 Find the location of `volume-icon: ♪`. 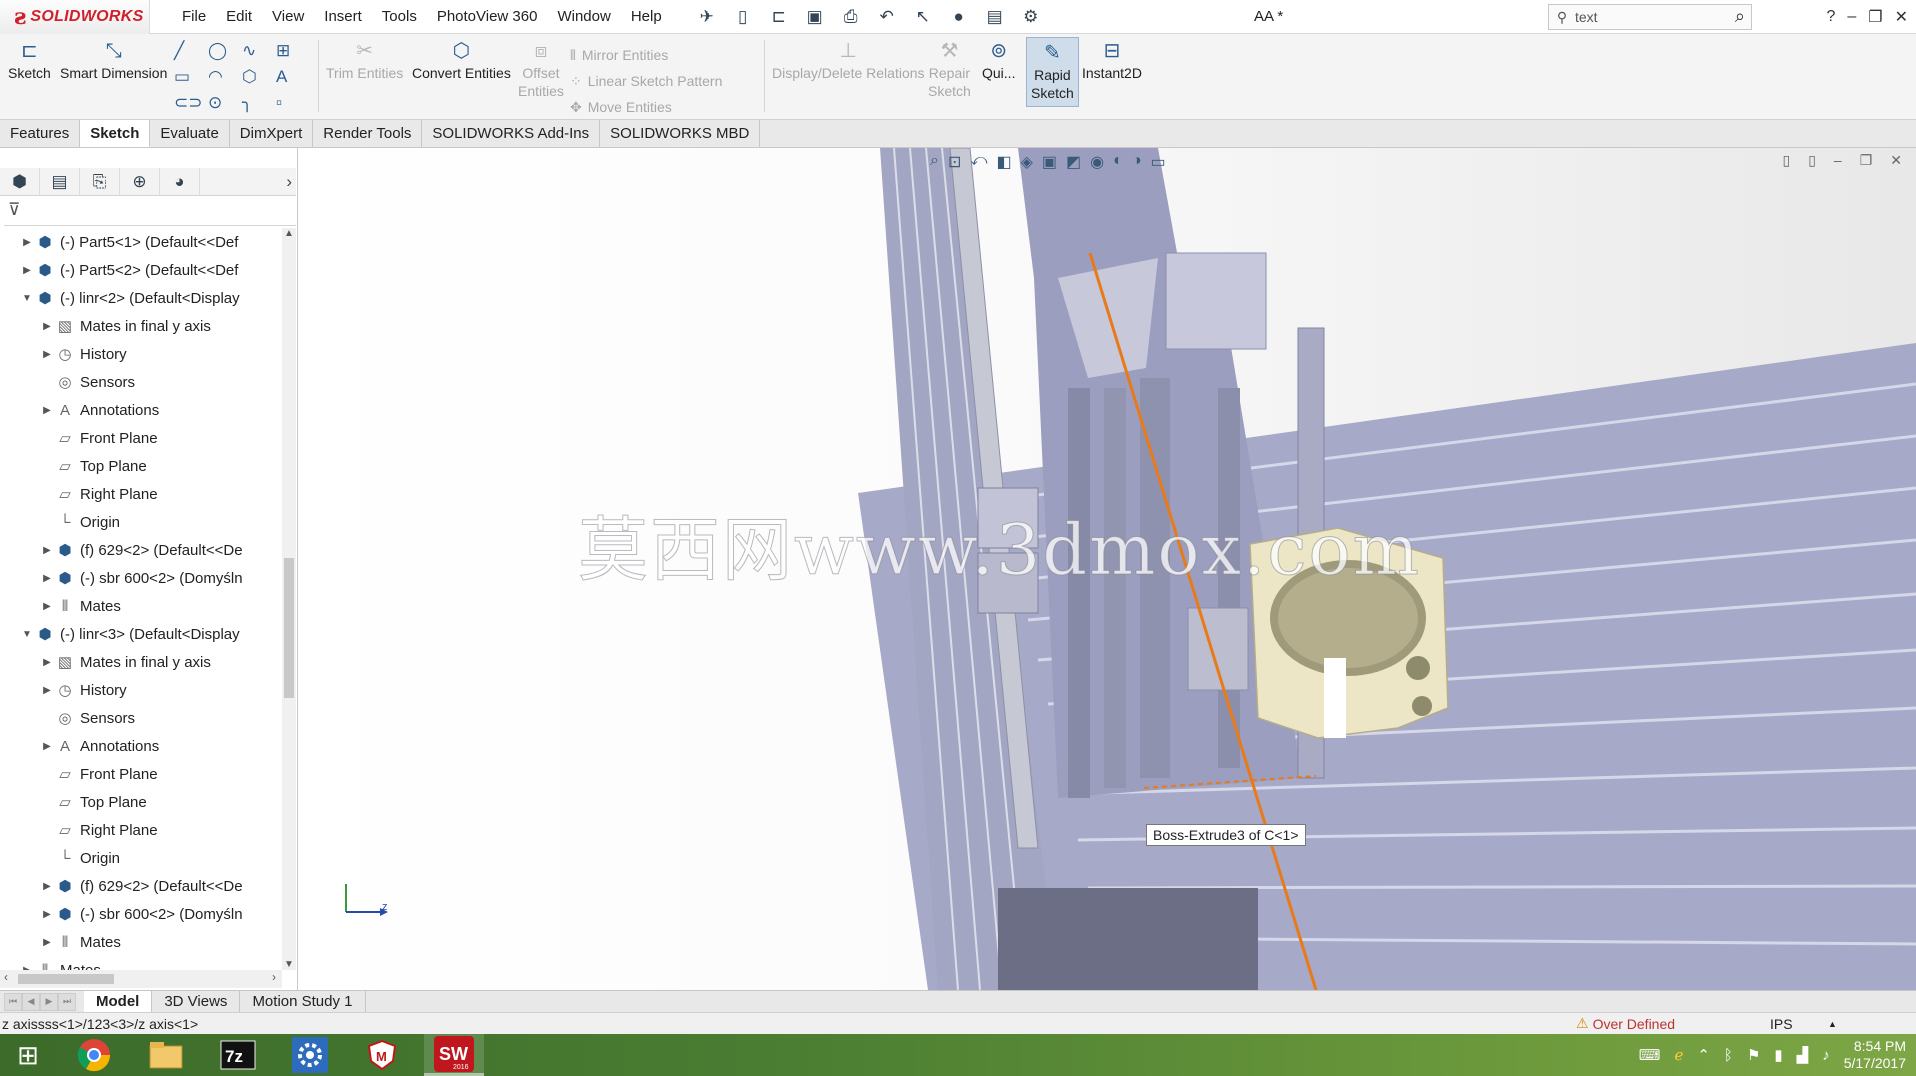

volume-icon: ♪ is located at coordinates (1826, 1055).